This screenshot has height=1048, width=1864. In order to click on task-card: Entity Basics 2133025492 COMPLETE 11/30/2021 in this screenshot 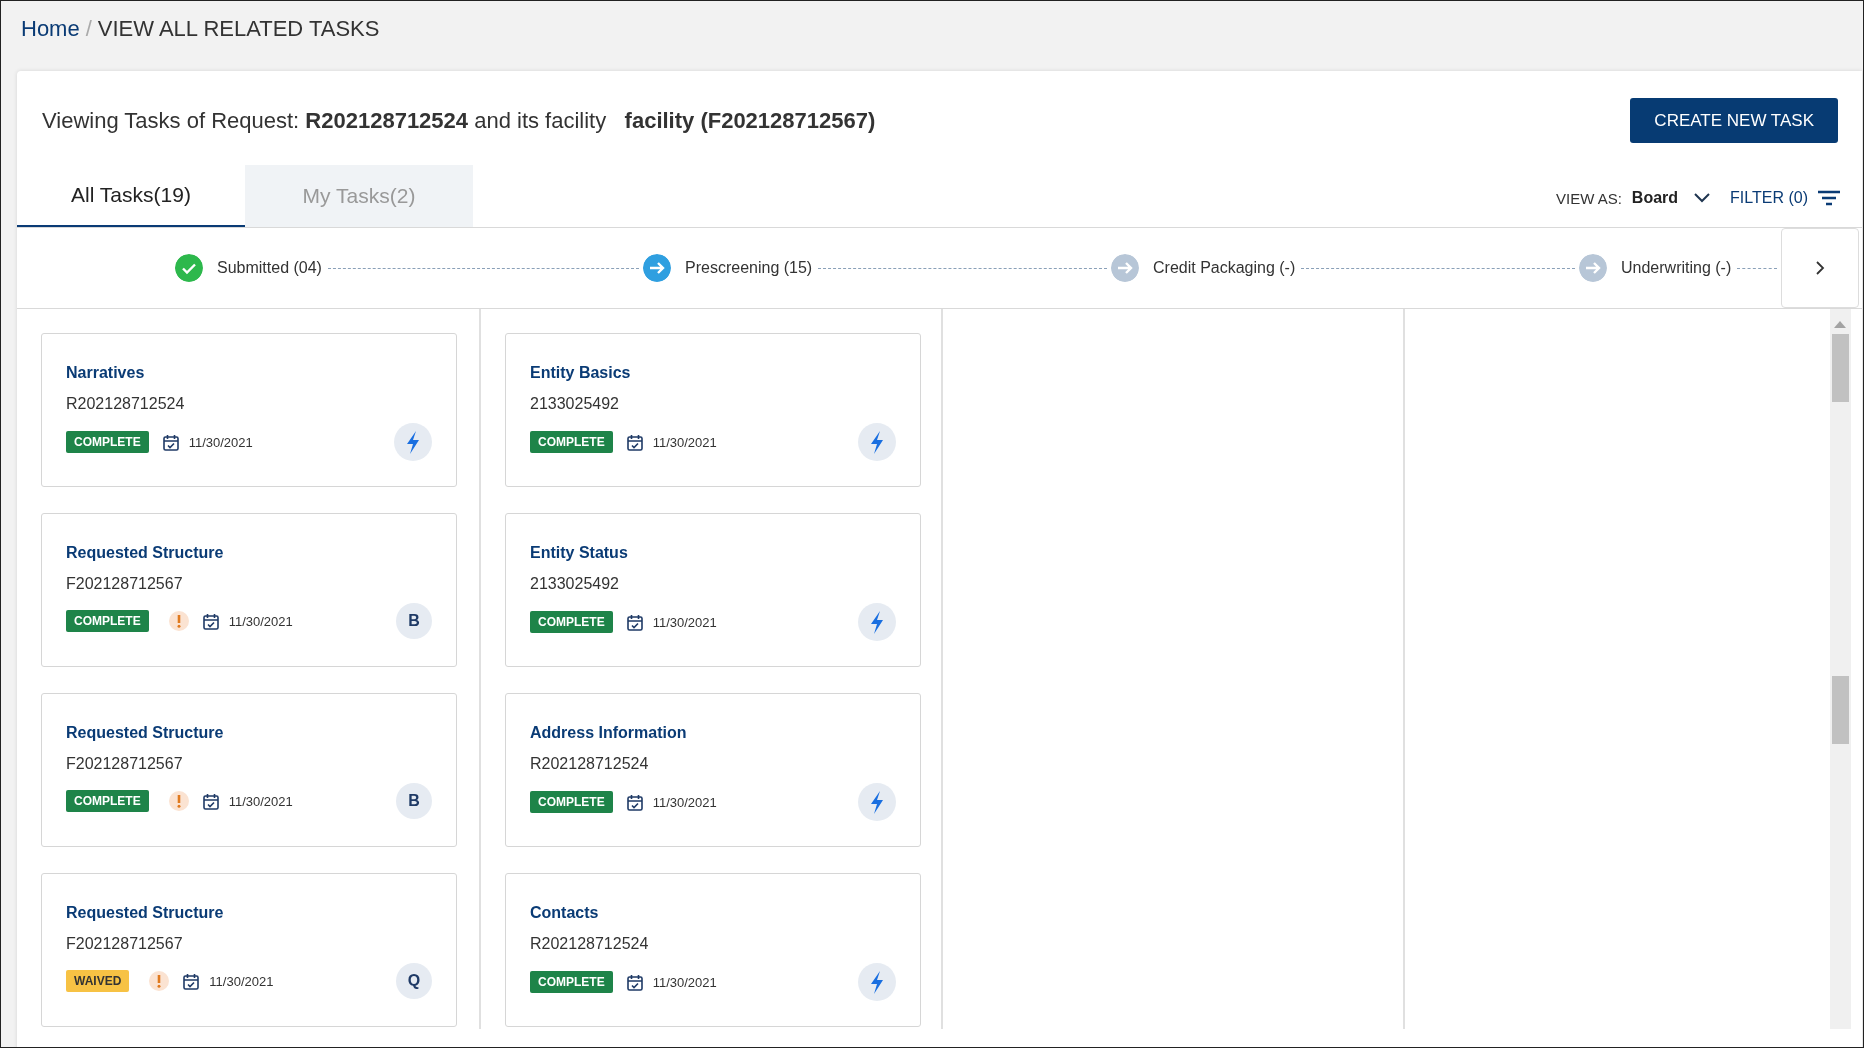, I will do `click(713, 410)`.